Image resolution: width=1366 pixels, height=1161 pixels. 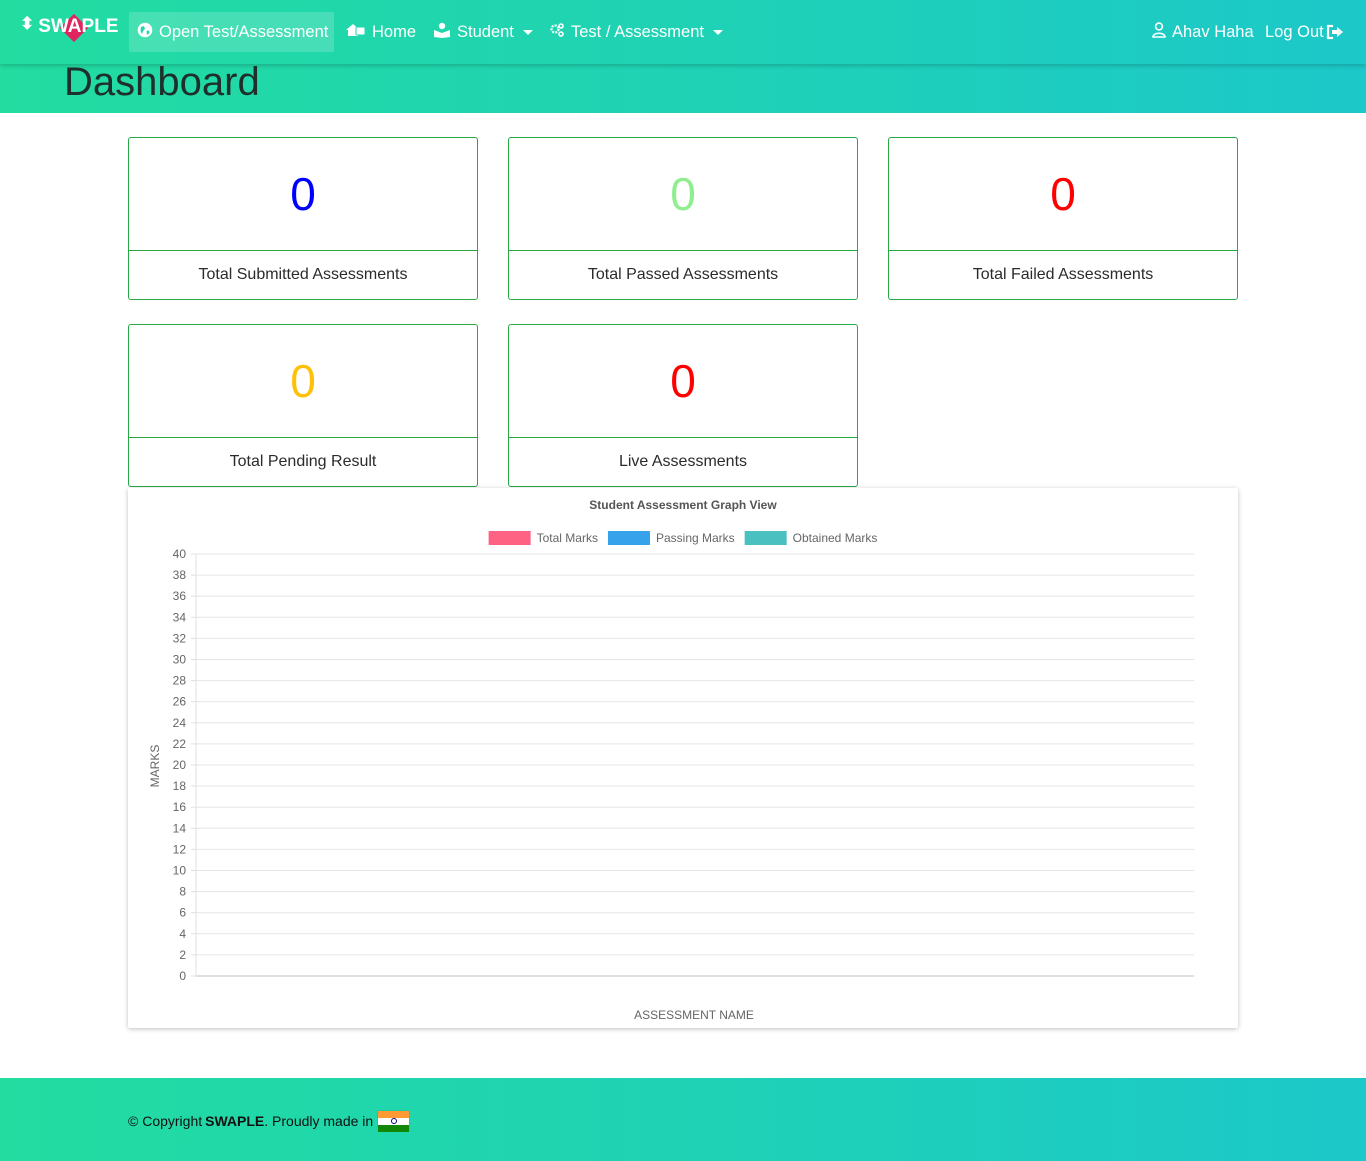 What do you see at coordinates (182, 913) in the screenshot?
I see `y-tick-label: 6` at bounding box center [182, 913].